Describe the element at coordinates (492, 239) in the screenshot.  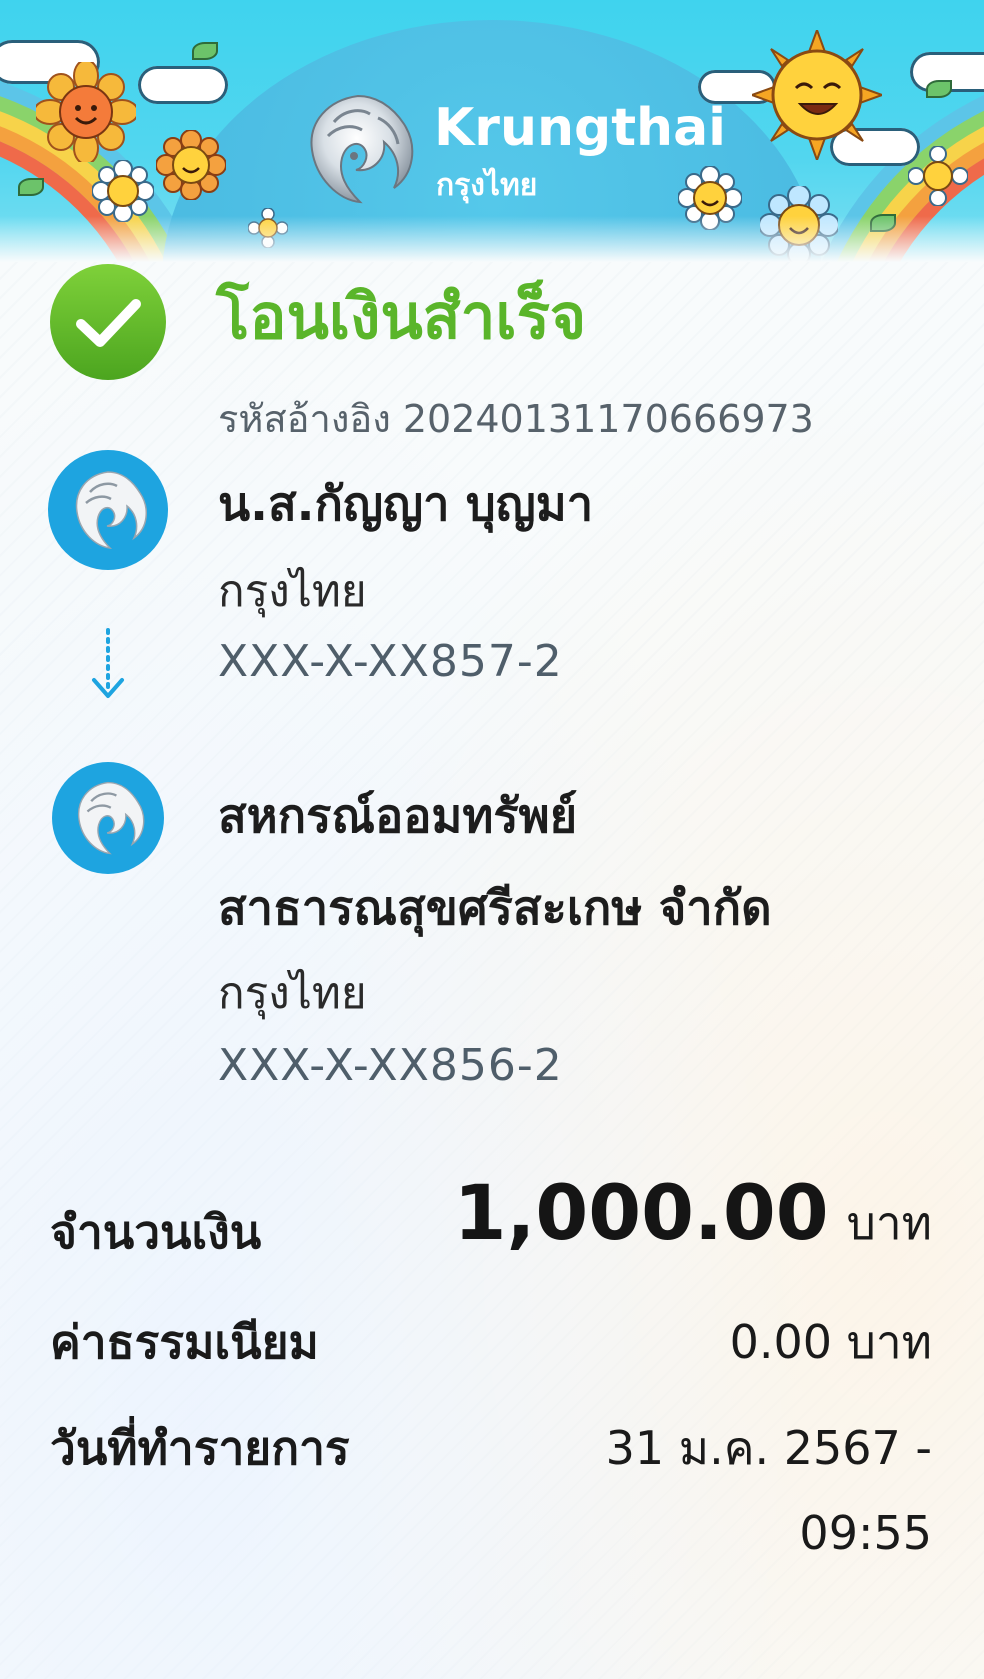
I see `header-fade` at that location.